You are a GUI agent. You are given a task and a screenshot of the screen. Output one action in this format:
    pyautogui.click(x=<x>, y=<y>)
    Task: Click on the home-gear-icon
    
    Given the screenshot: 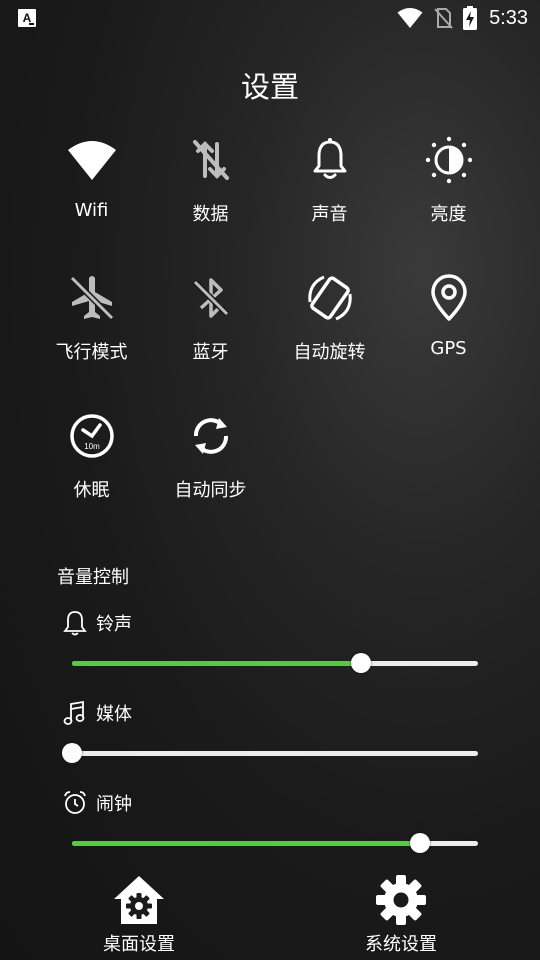 What is the action you would take?
    pyautogui.click(x=139, y=900)
    